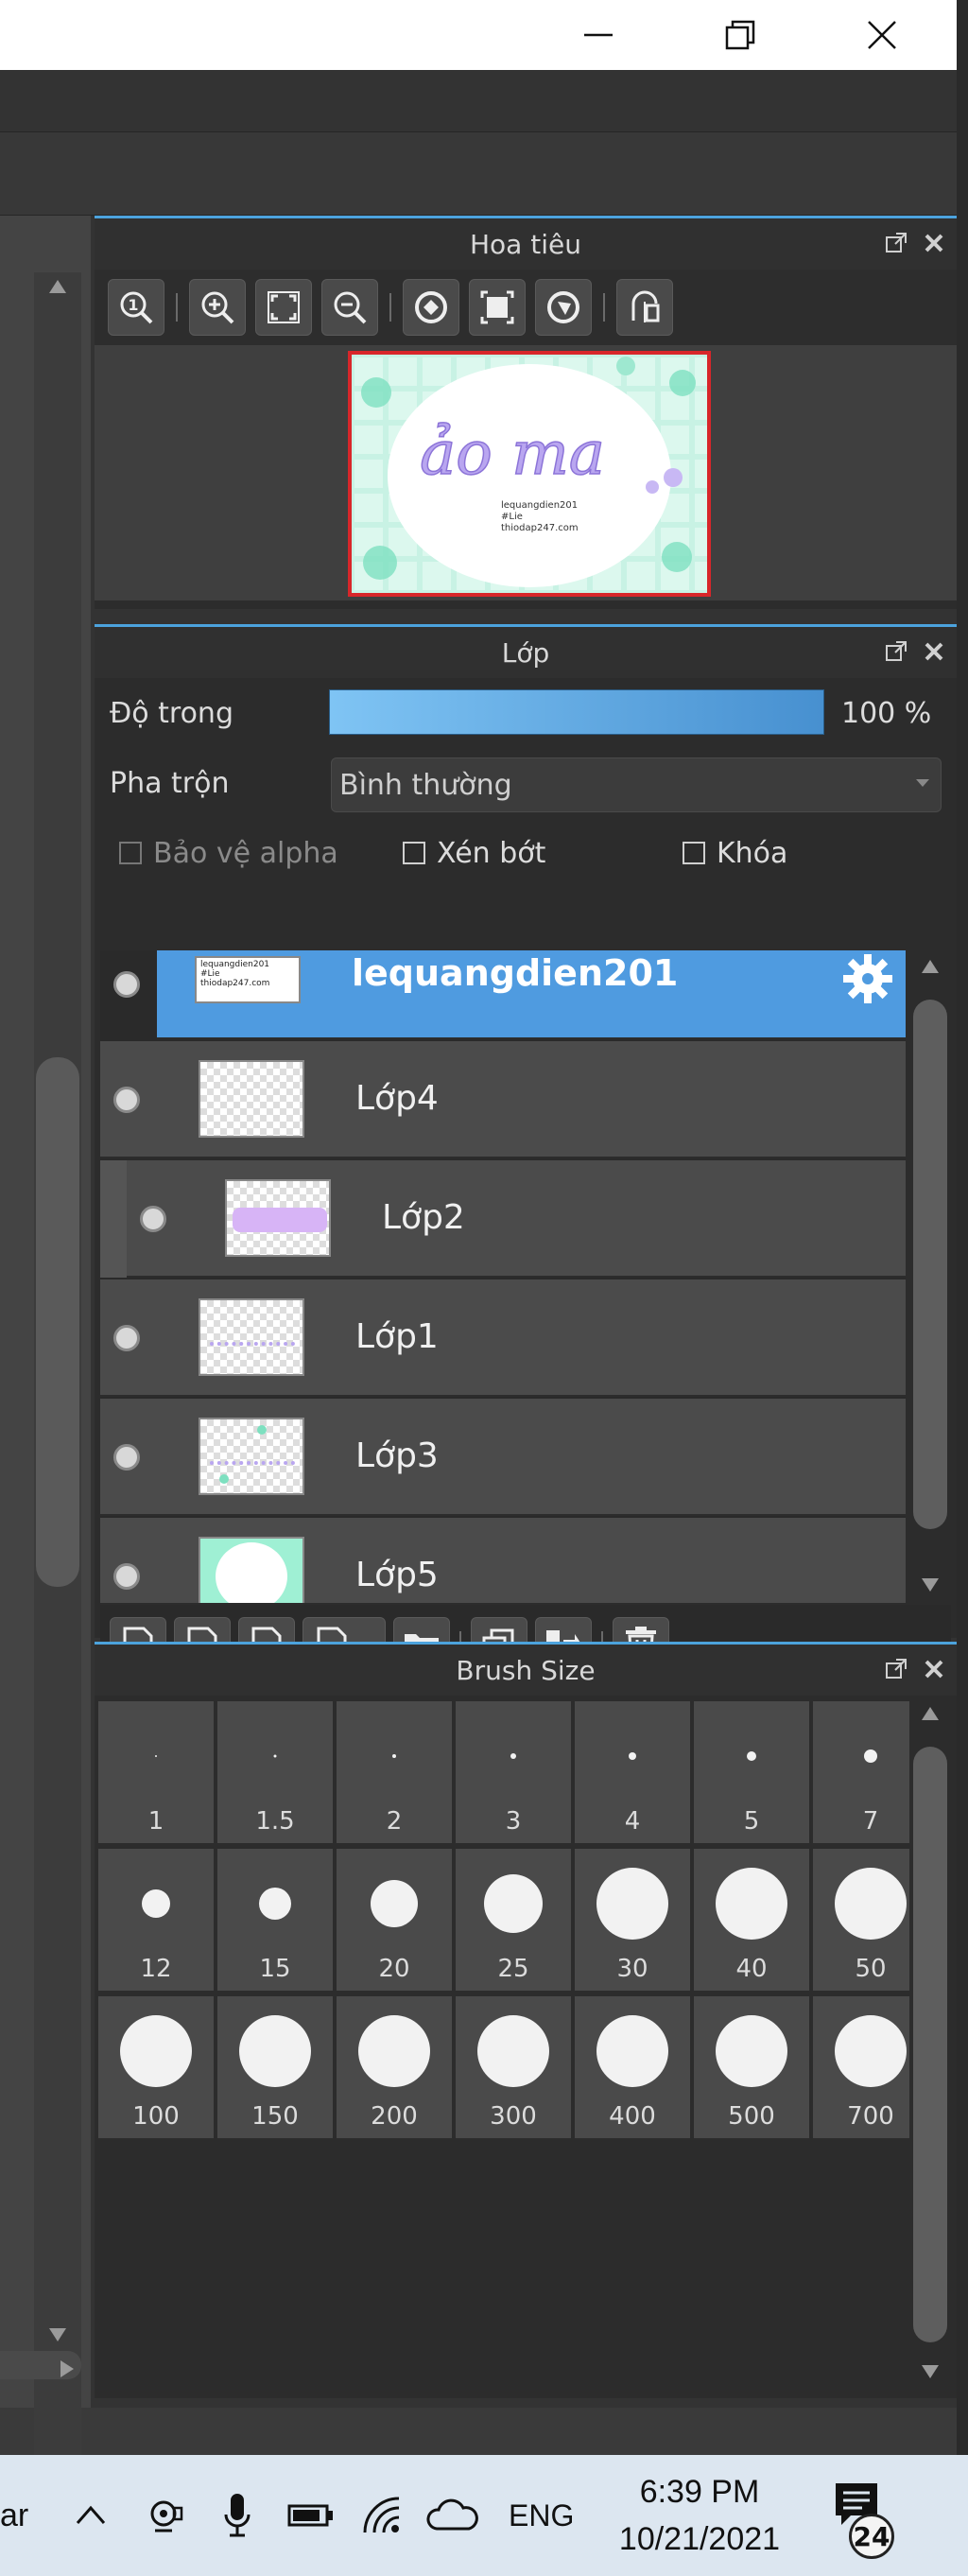  I want to click on layers-popout-button, so click(896, 651).